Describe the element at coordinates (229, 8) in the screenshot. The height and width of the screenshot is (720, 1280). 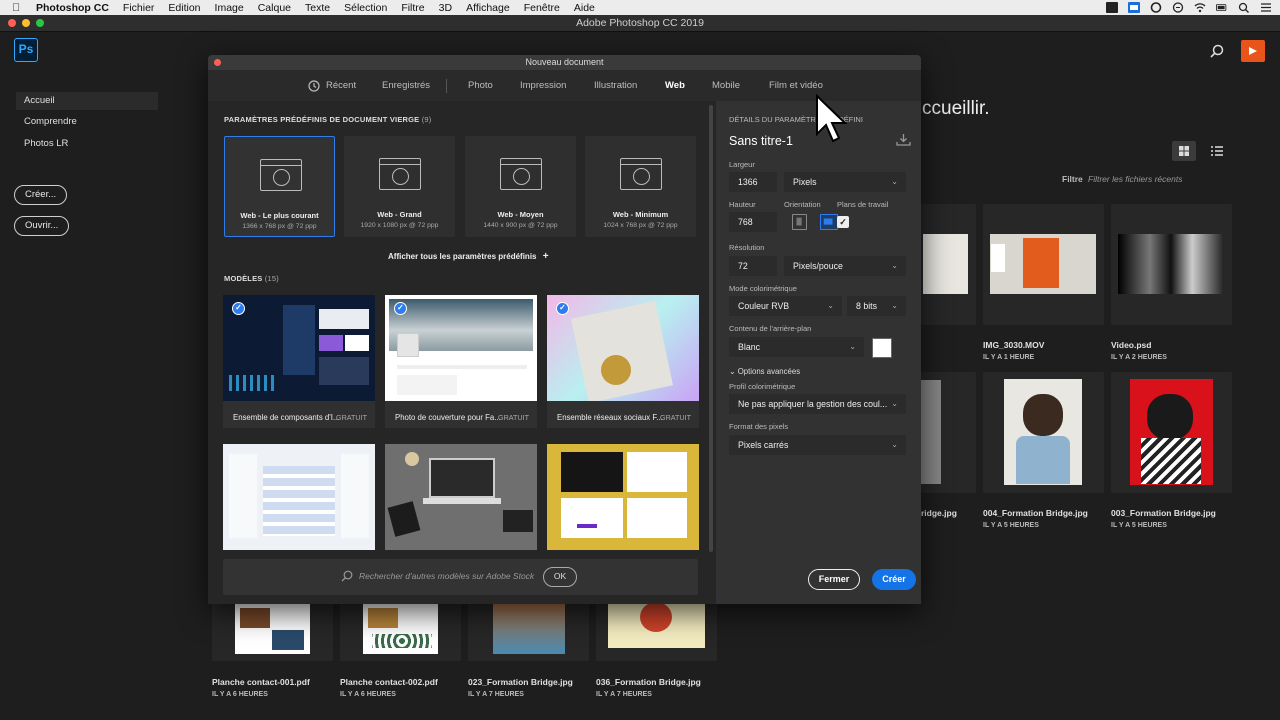
I see `menu-image: Image` at that location.